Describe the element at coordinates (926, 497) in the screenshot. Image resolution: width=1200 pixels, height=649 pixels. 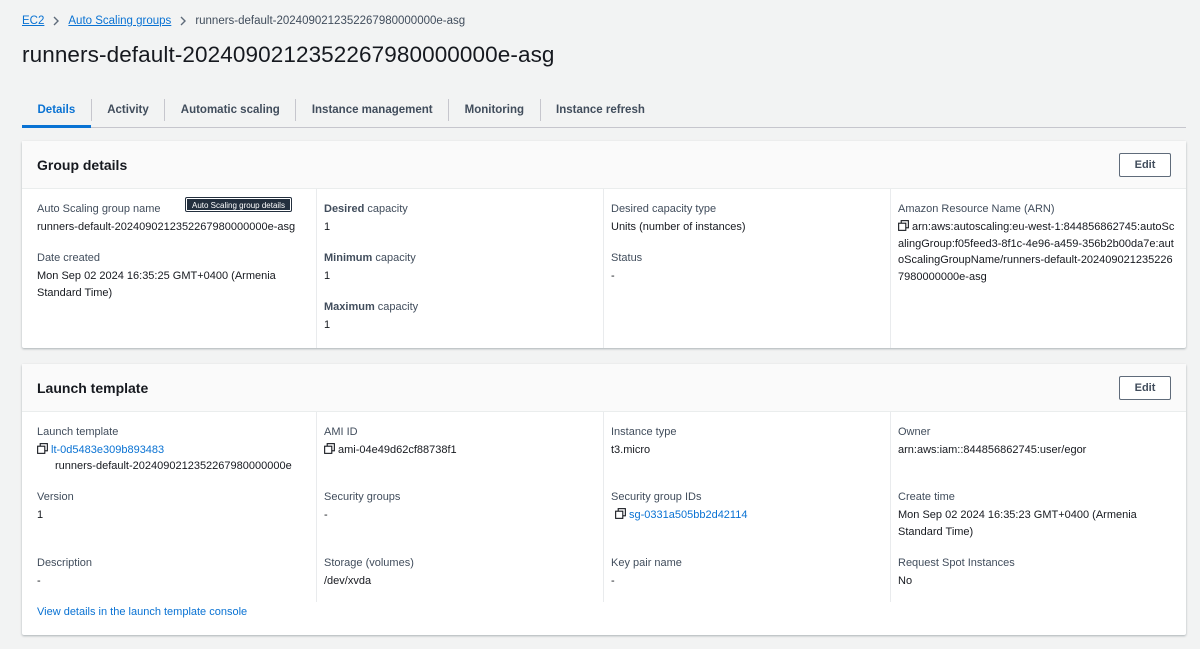
I see `create-time-label: Create time` at that location.